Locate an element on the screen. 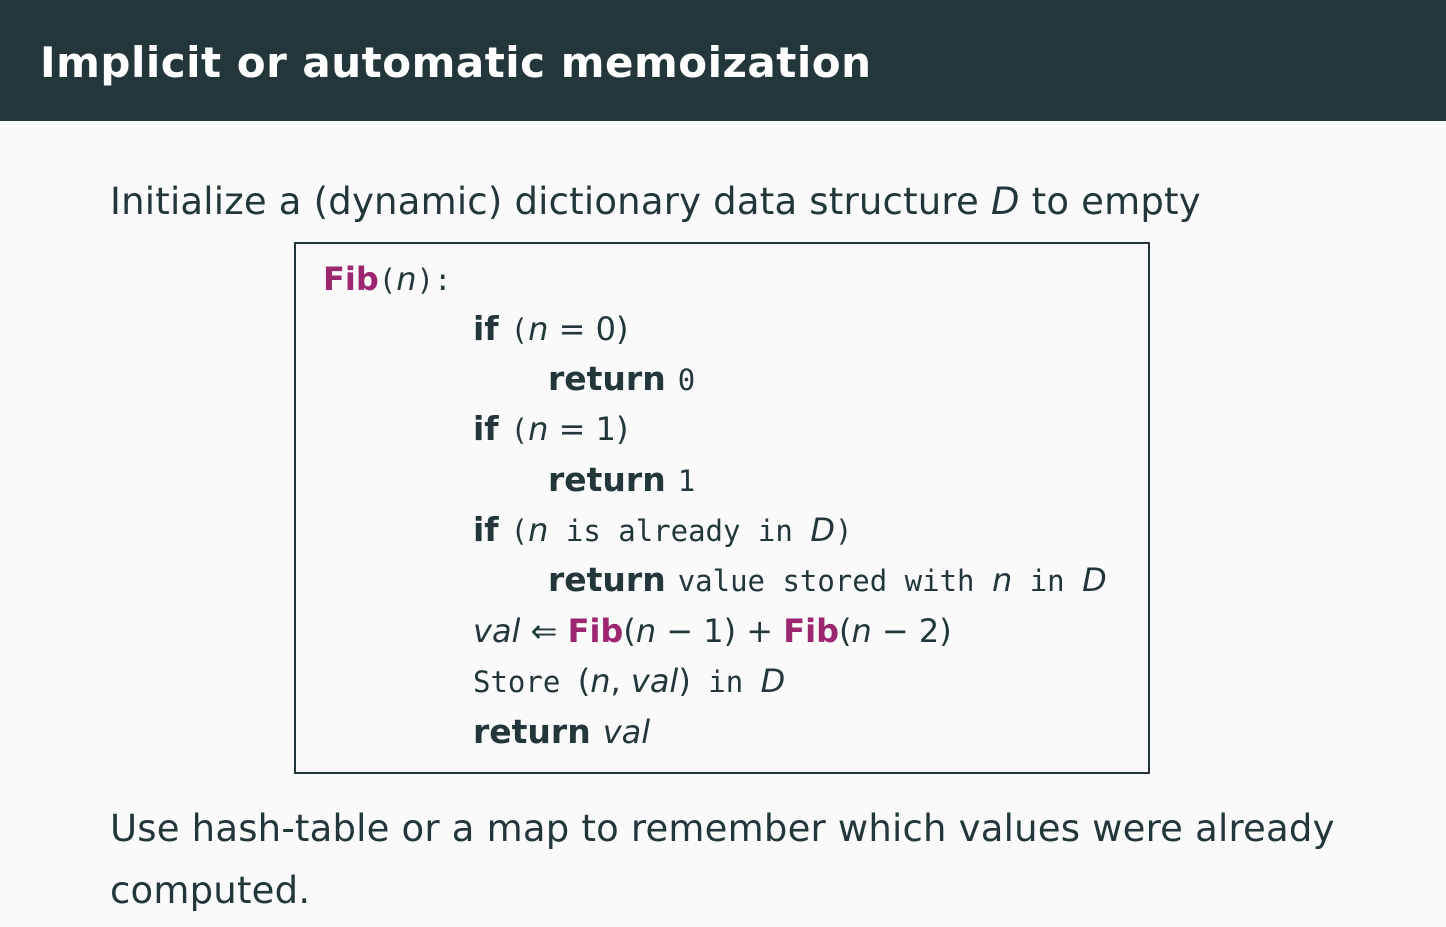 Image resolution: width=1446 pixels, height=927 pixels. condition-rest: = 1) is located at coordinates (588, 429).